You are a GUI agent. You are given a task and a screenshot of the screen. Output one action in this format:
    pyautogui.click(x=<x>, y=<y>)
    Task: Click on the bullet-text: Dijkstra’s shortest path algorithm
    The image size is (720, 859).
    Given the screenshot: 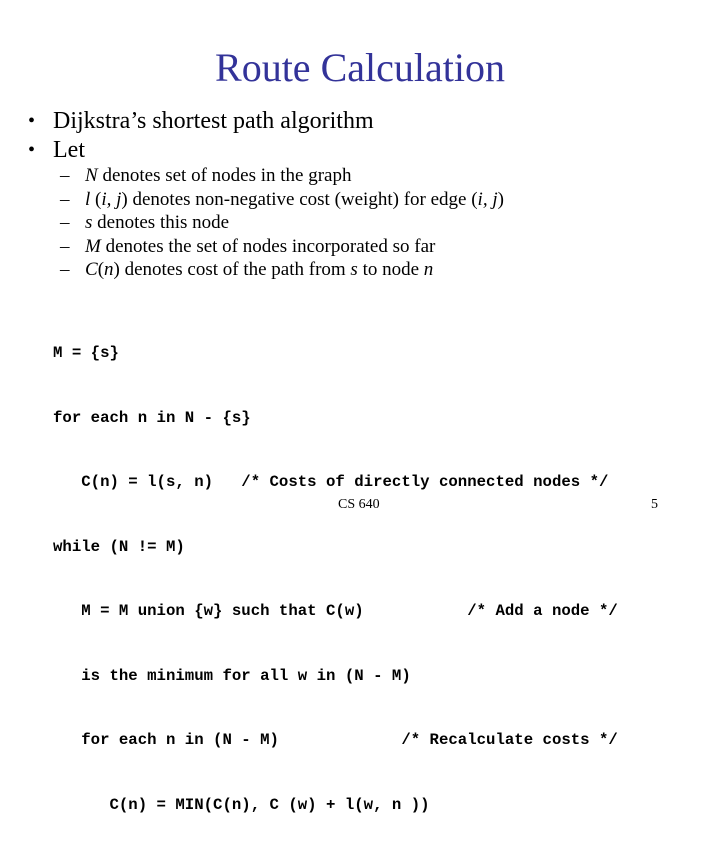 What is the action you would take?
    pyautogui.click(x=213, y=121)
    